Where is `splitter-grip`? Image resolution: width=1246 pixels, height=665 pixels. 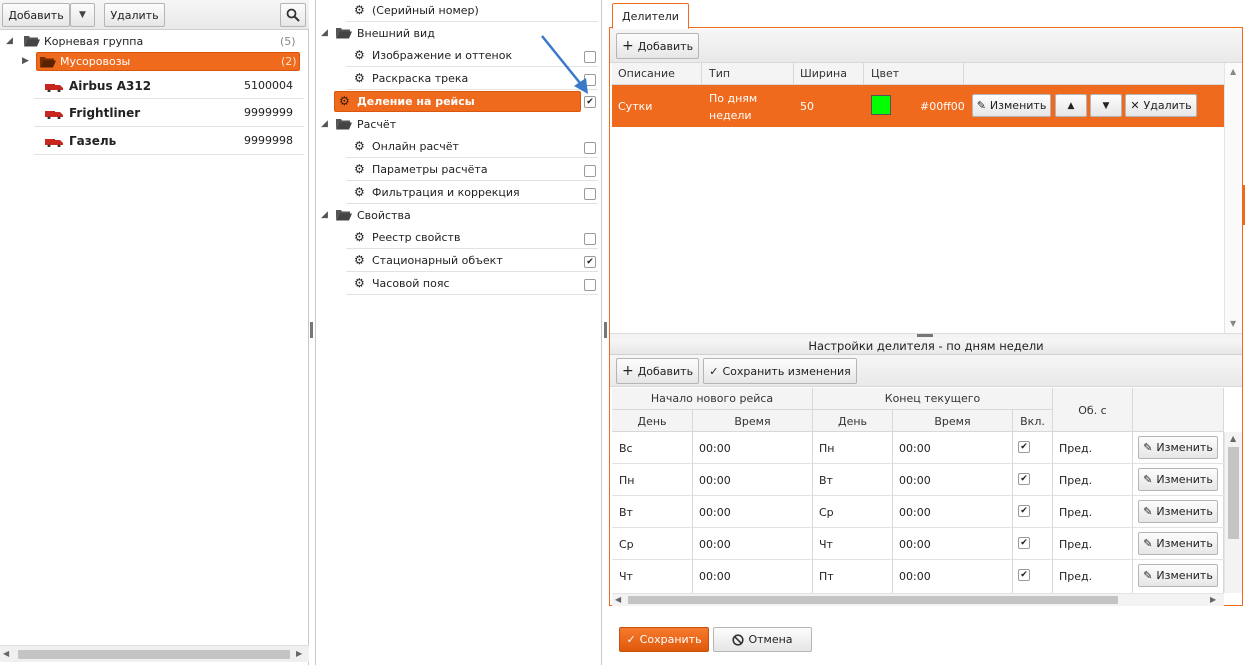 splitter-grip is located at coordinates (925, 335).